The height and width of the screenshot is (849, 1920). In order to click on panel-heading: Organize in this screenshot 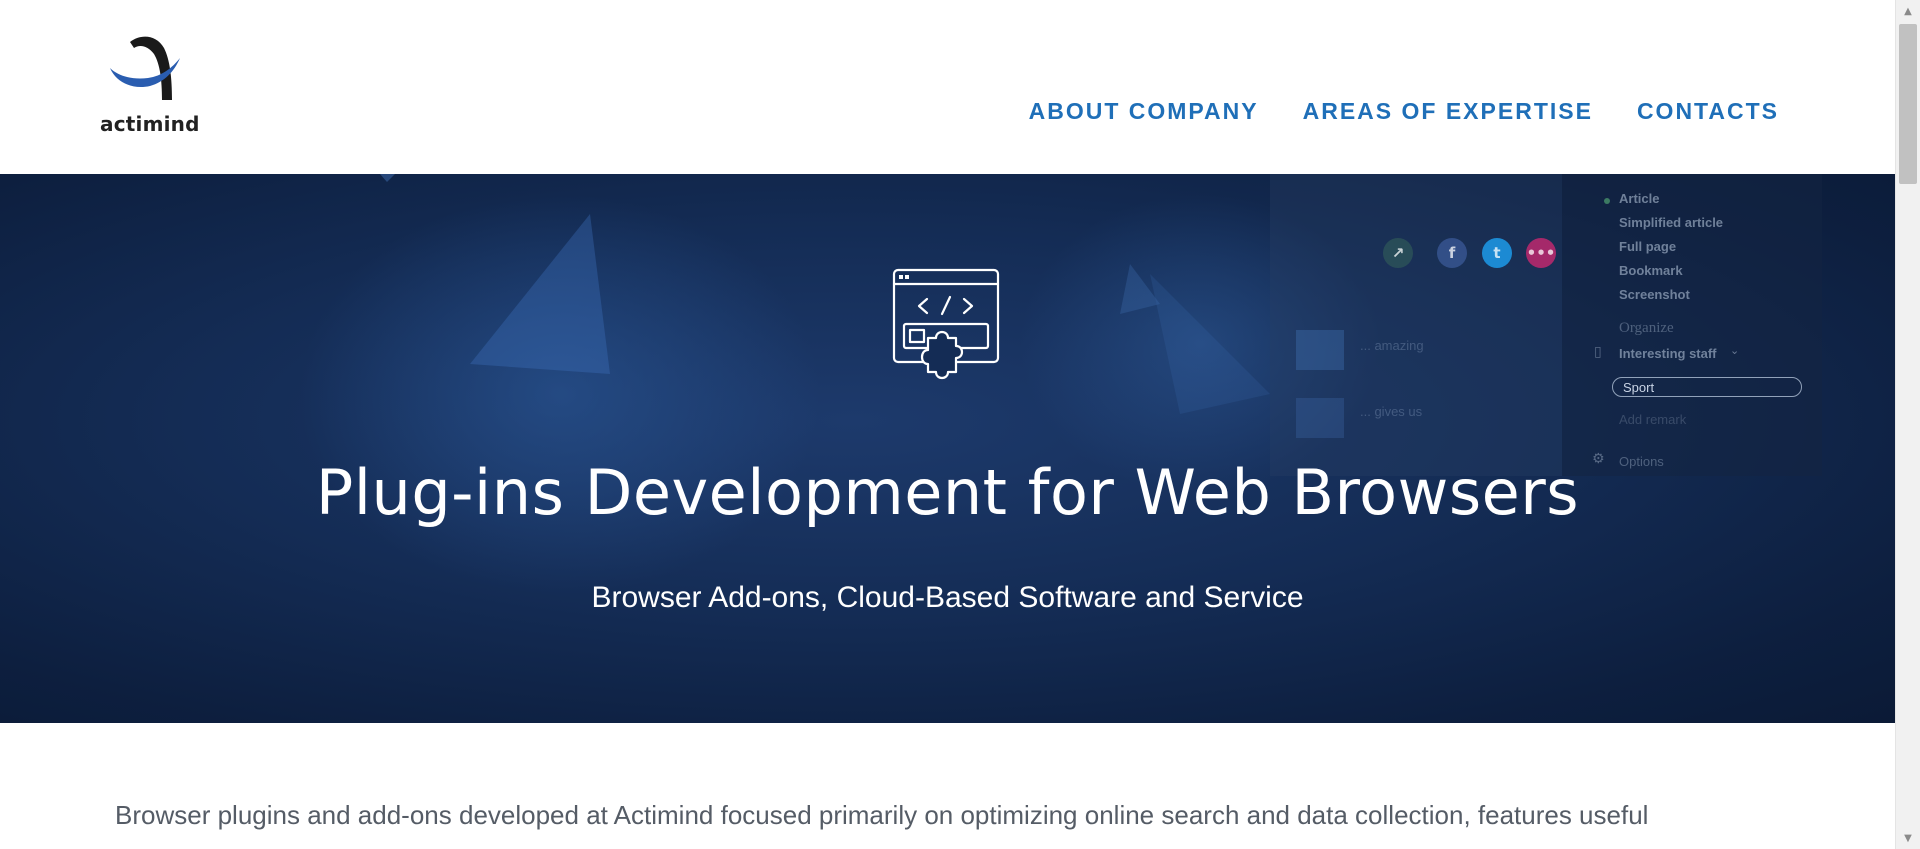, I will do `click(1646, 328)`.